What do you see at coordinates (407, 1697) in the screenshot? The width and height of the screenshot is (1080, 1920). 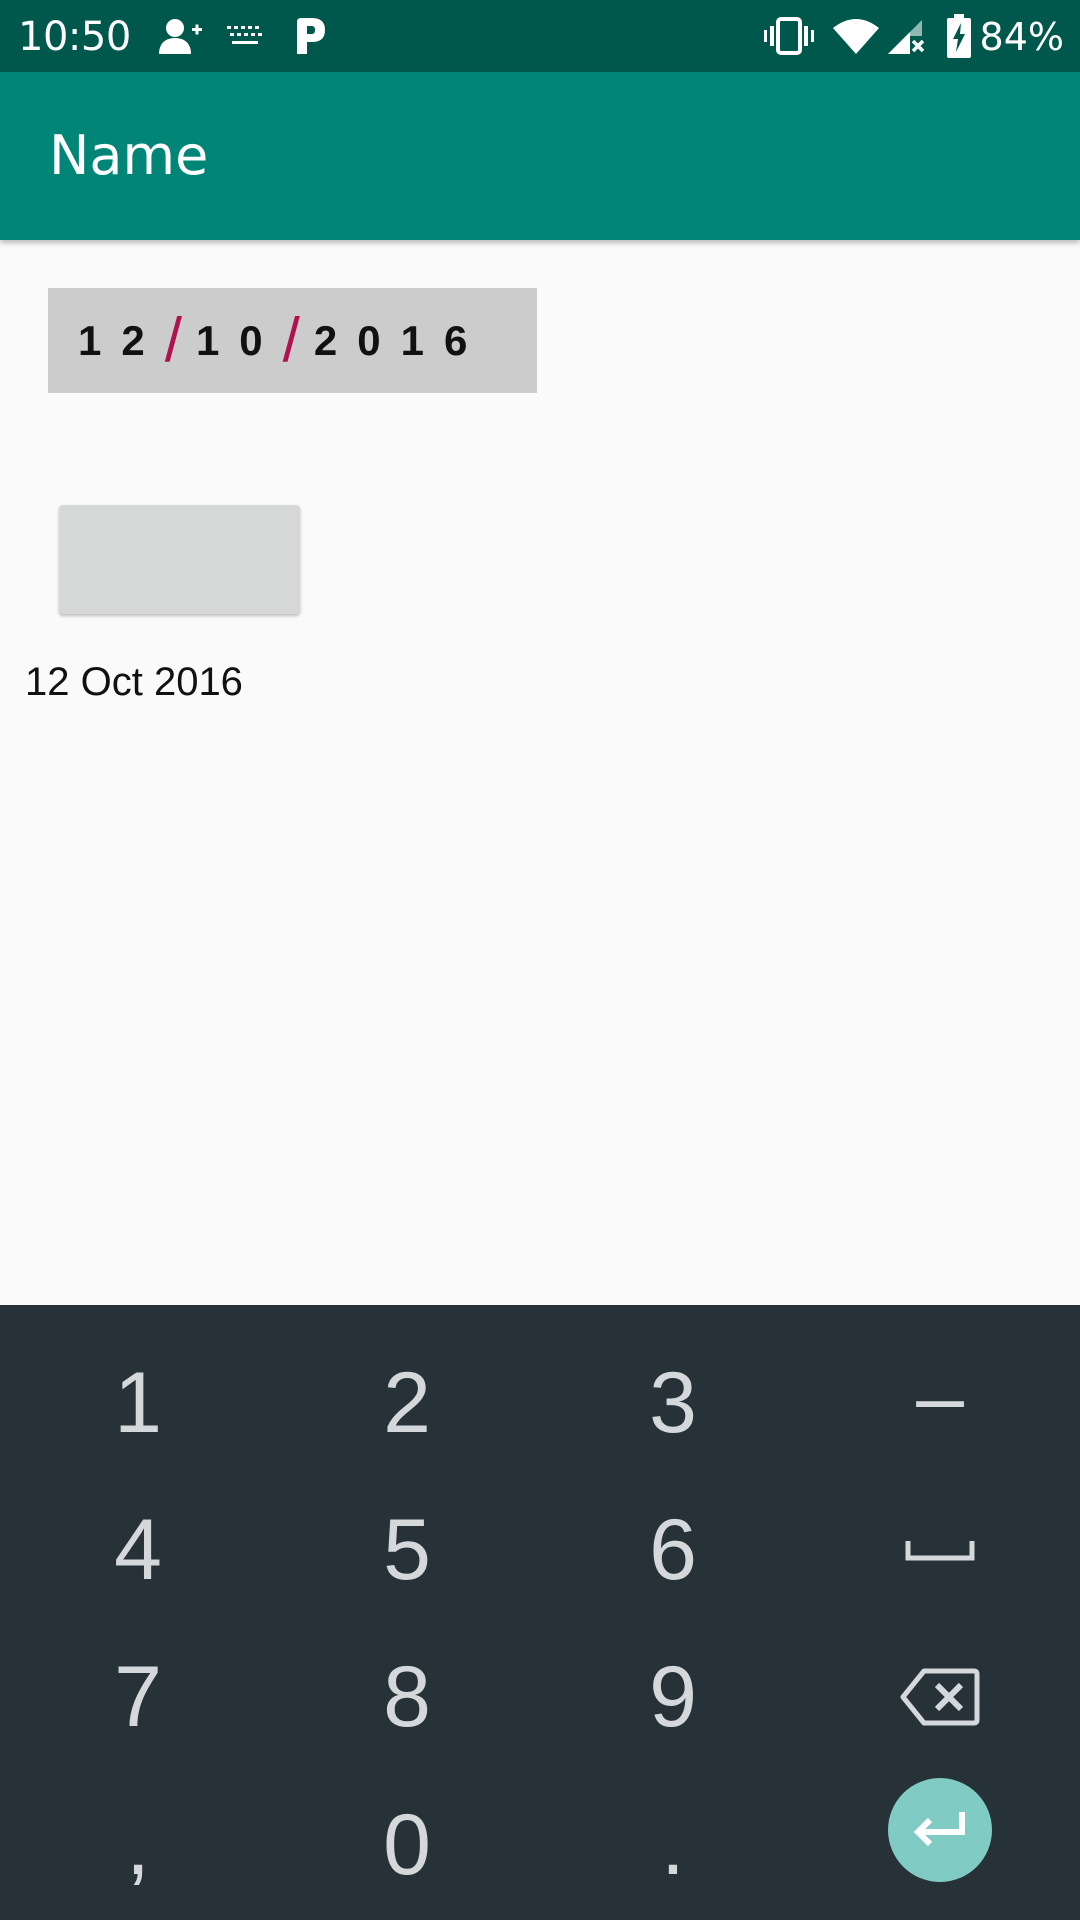 I see `key-8: 8` at bounding box center [407, 1697].